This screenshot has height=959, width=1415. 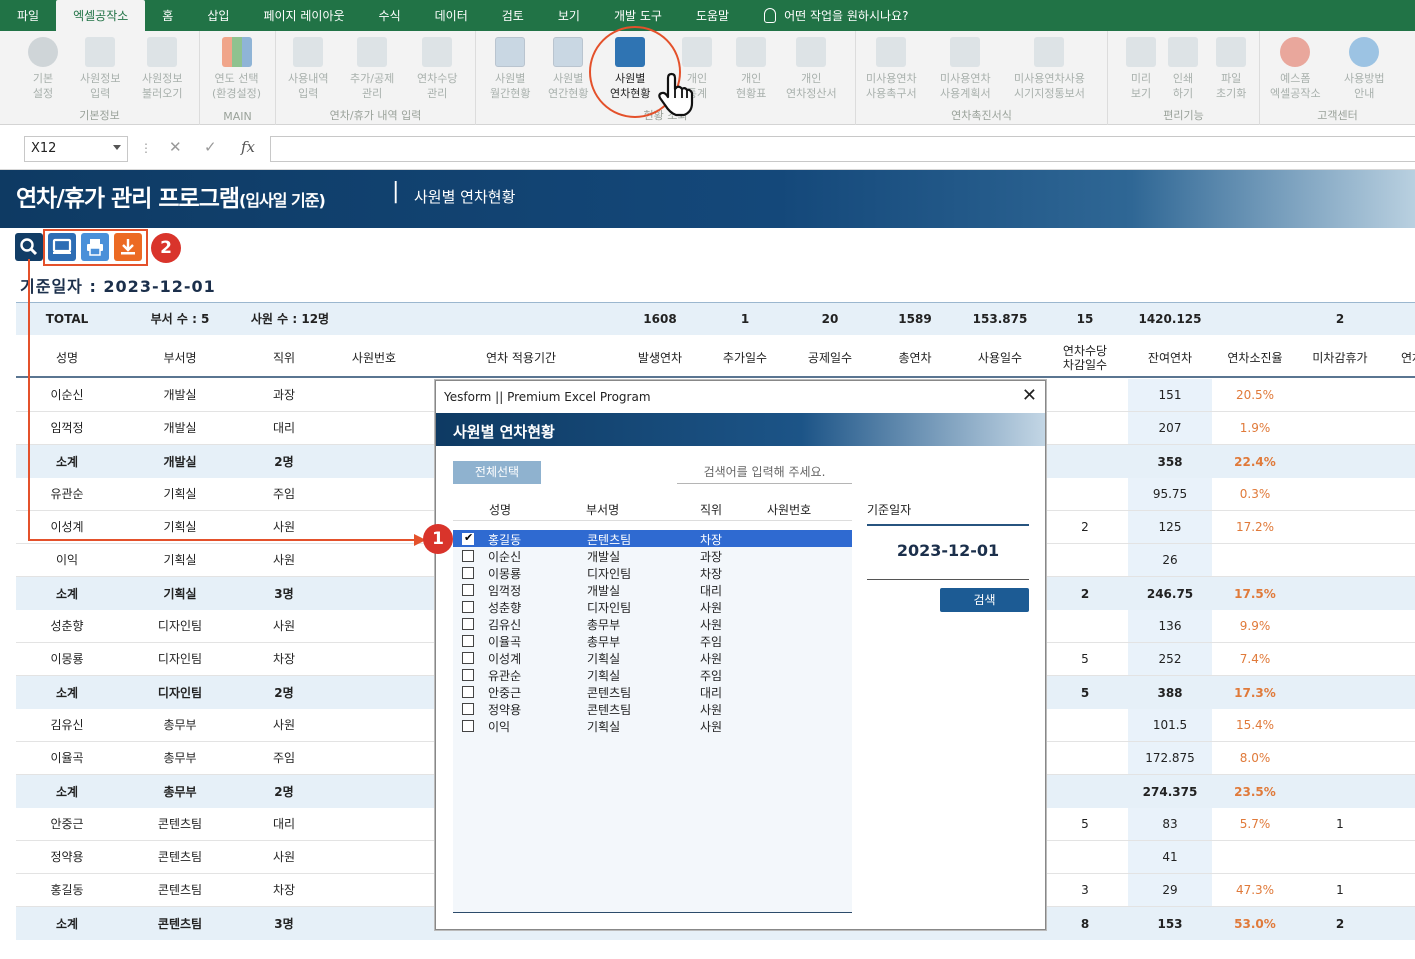 I want to click on name-box: X12, so click(x=76, y=149).